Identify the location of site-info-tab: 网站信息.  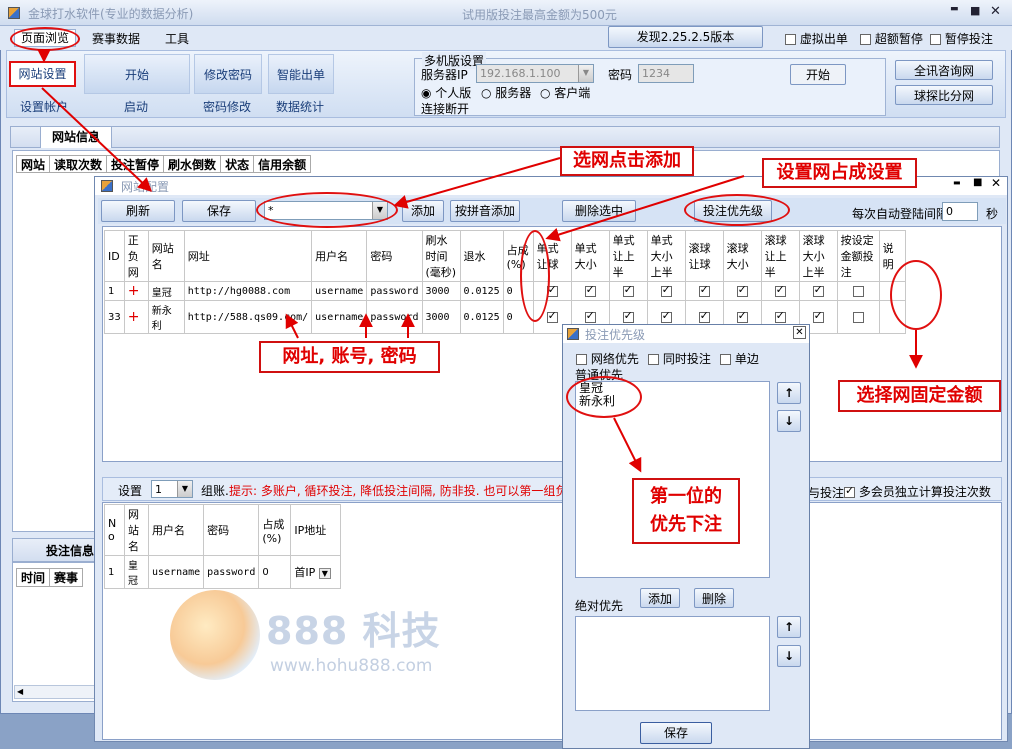
(76, 137).